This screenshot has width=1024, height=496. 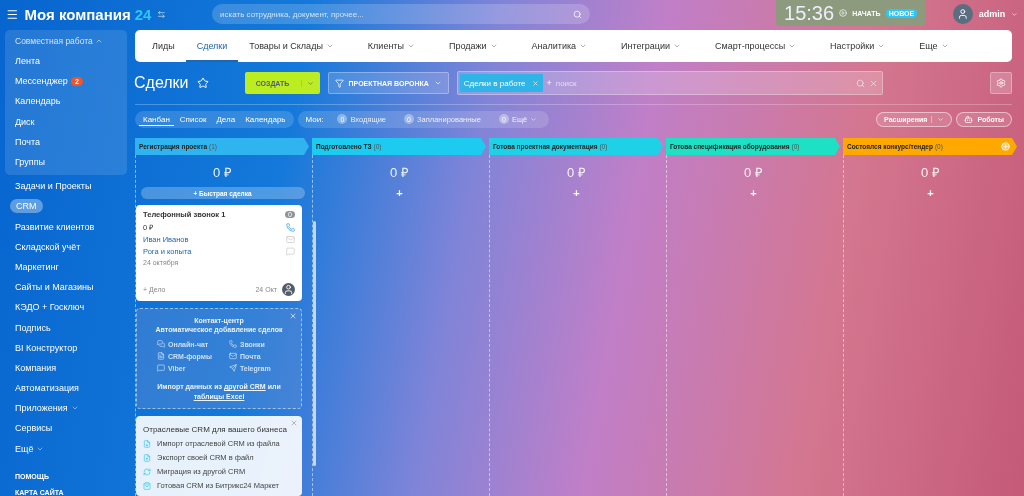 What do you see at coordinates (161, 368) in the screenshot?
I see `speech-bubble-icon` at bounding box center [161, 368].